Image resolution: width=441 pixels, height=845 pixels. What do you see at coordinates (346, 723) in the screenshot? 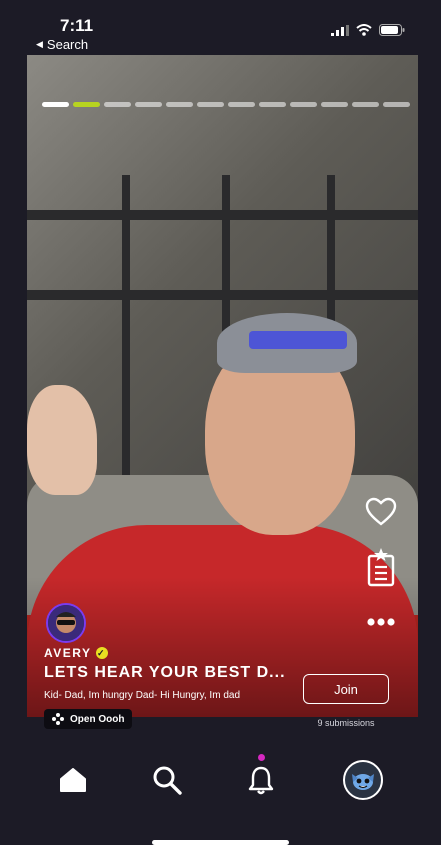
I see `submissions-count: 9 submissions` at bounding box center [346, 723].